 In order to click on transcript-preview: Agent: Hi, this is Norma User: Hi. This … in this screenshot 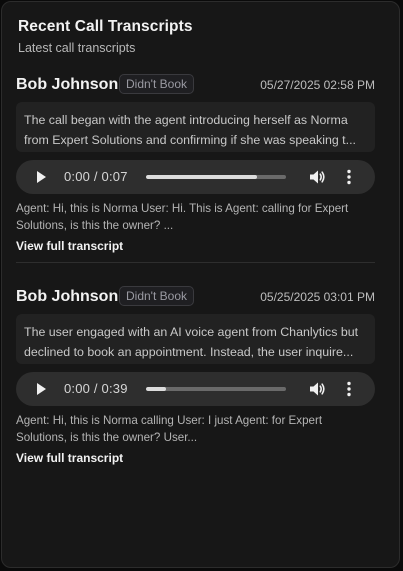, I will do `click(182, 217)`.